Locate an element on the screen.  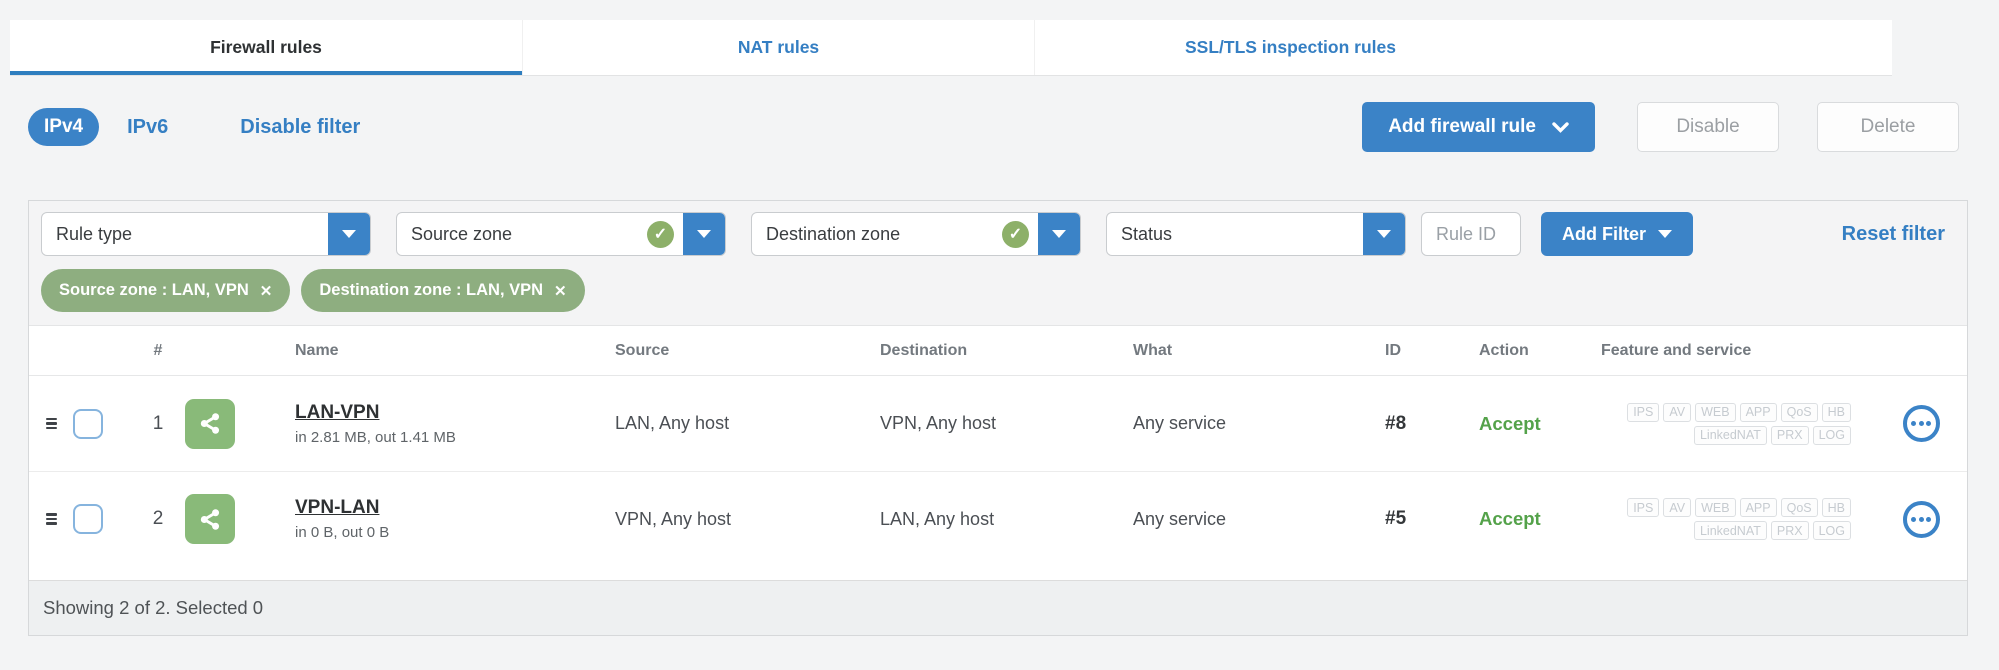
column-header-id: ID is located at coordinates (1393, 350).